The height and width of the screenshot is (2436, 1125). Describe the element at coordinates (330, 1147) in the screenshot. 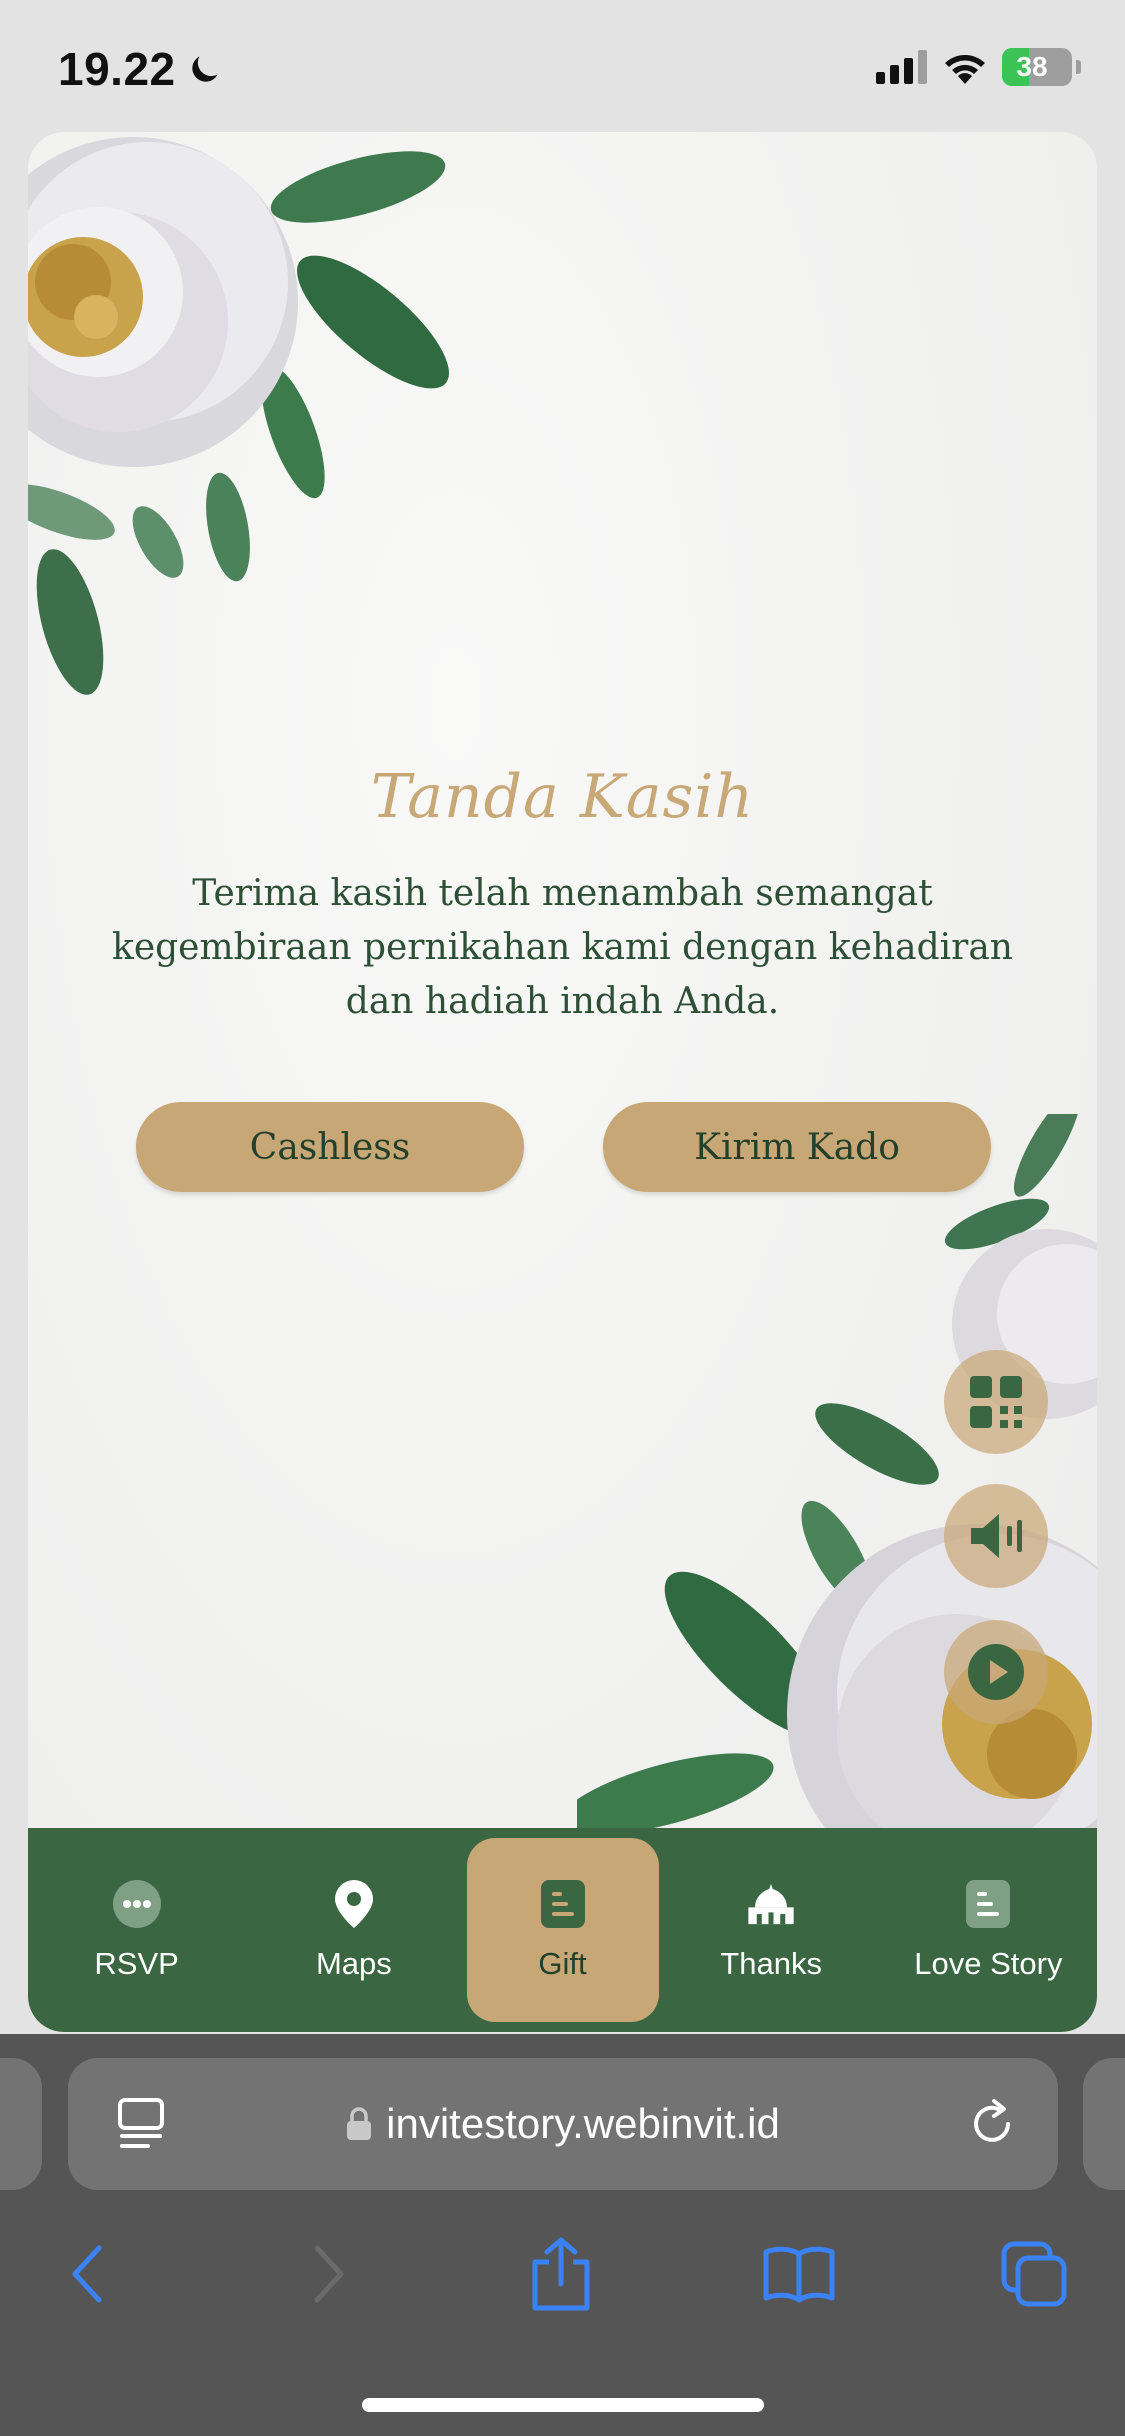

I see `cashless-button: Cashless` at that location.